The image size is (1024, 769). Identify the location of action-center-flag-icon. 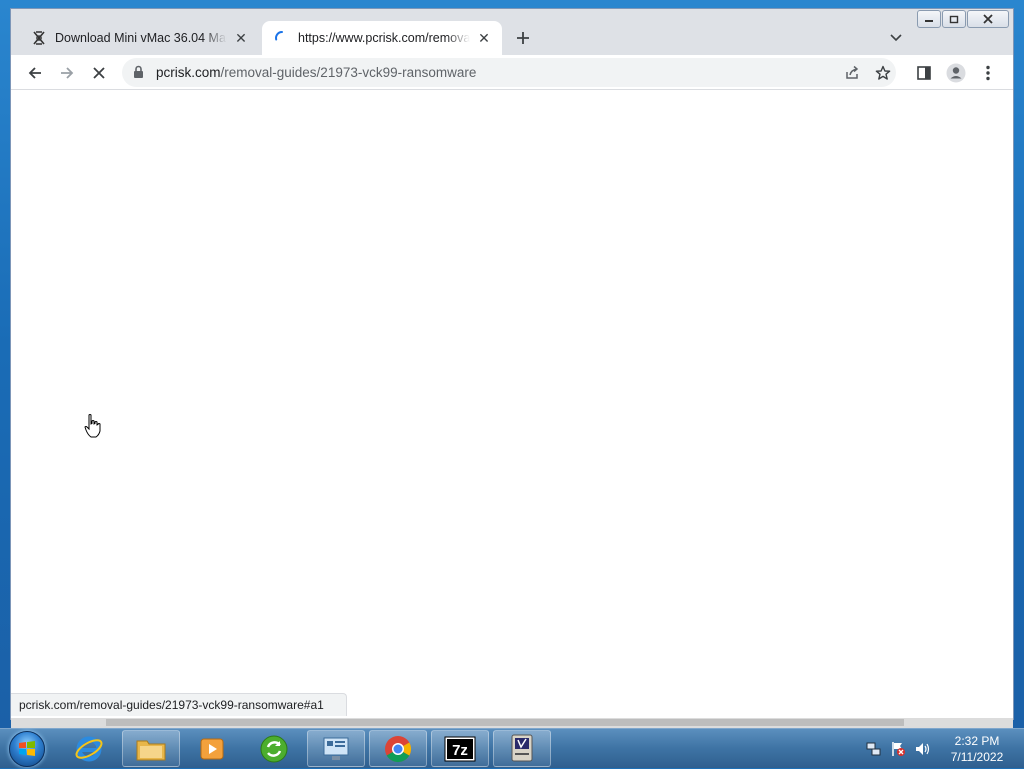
(898, 749).